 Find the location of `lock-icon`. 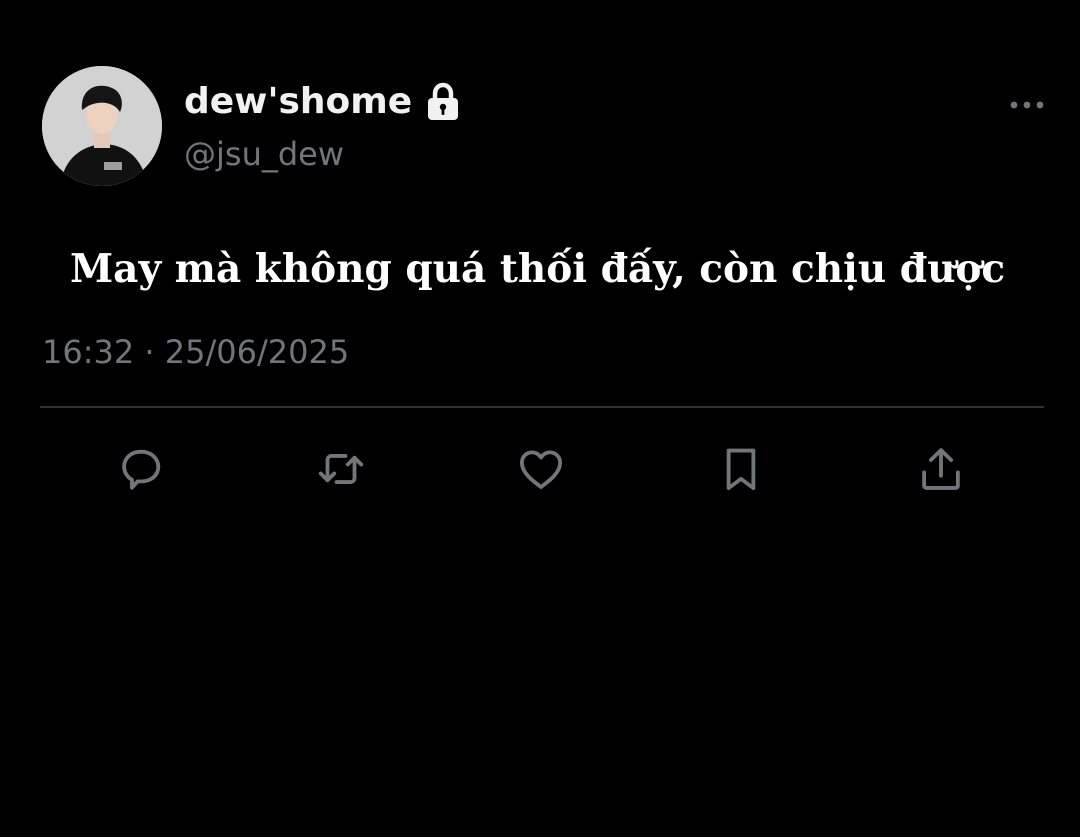

lock-icon is located at coordinates (443, 102).